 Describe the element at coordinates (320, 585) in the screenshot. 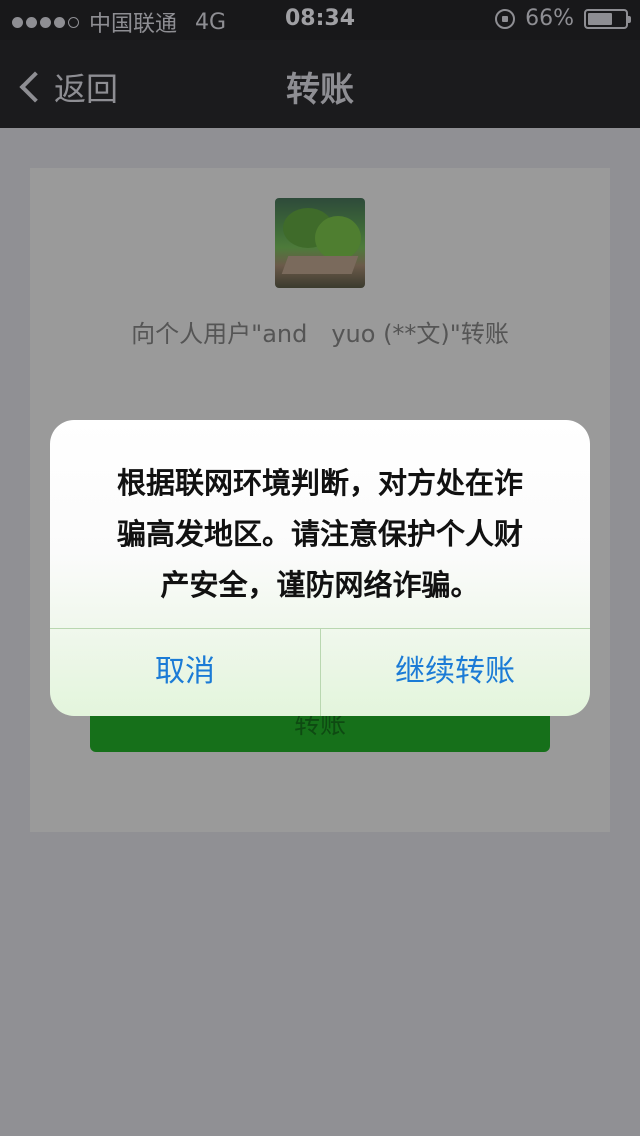

I see `dialog-message-line: 产安全，谨防网络诈骗。` at that location.